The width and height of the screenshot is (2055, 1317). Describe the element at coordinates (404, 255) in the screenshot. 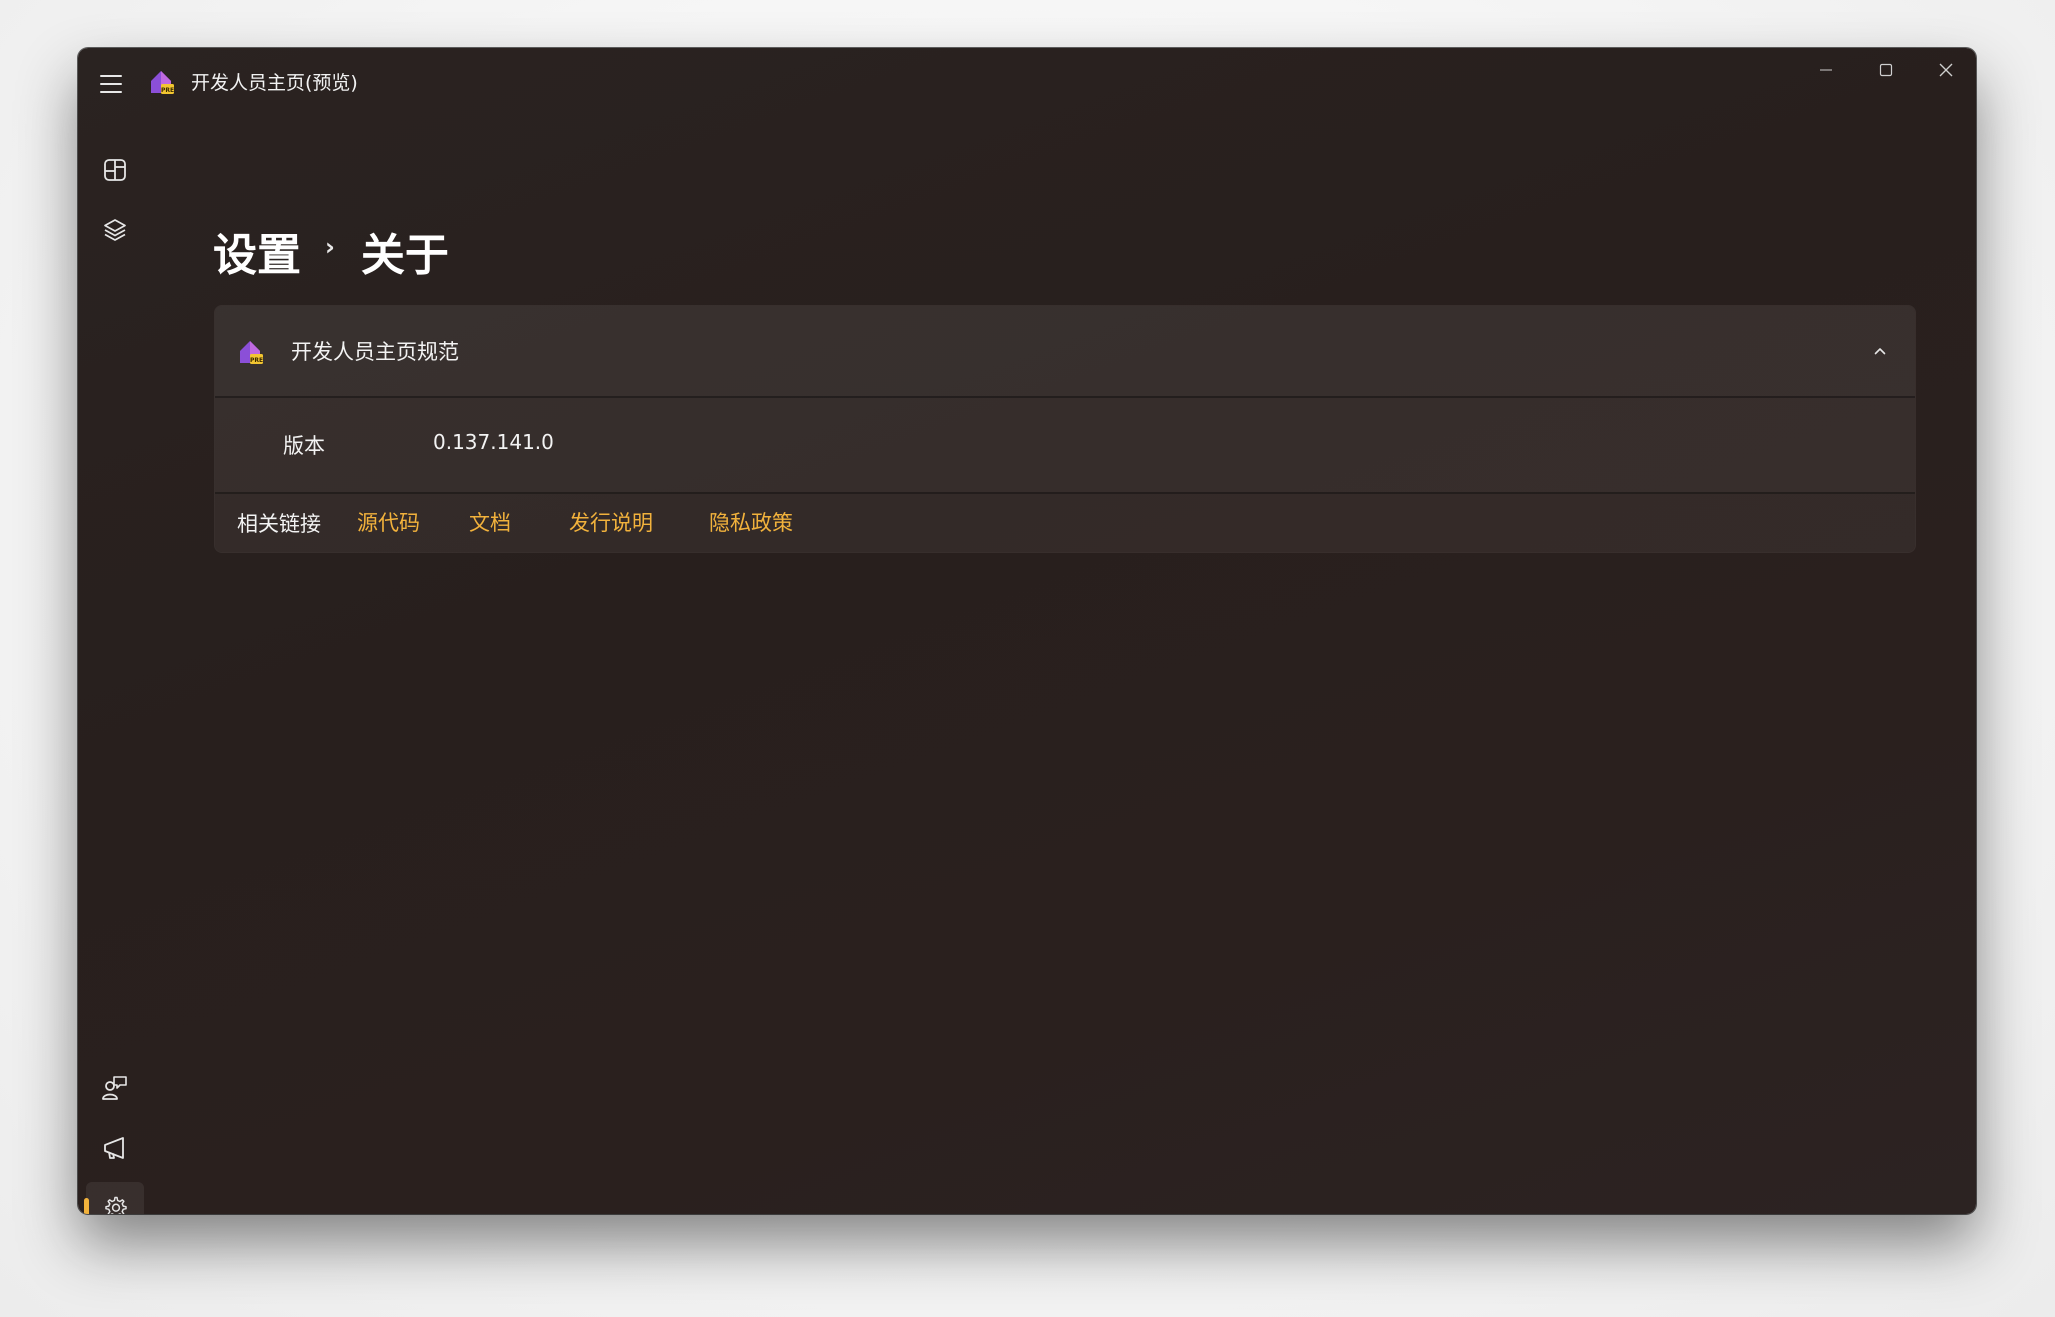

I see `breadcrumb-current: 关于` at that location.